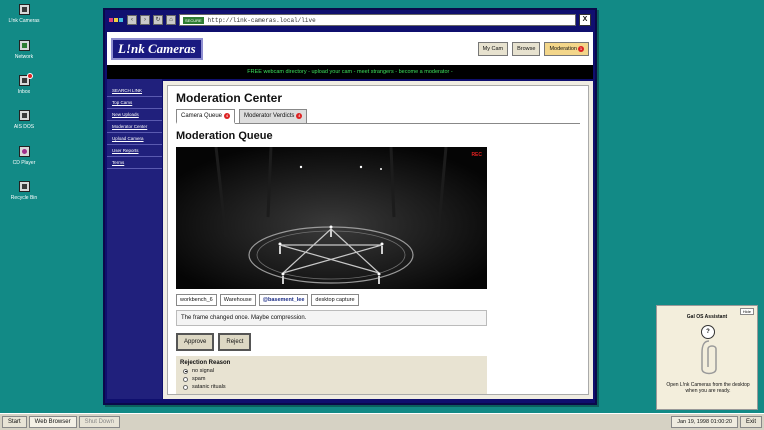  What do you see at coordinates (24, 57) in the screenshot?
I see `desktop-icon-label: Network` at bounding box center [24, 57].